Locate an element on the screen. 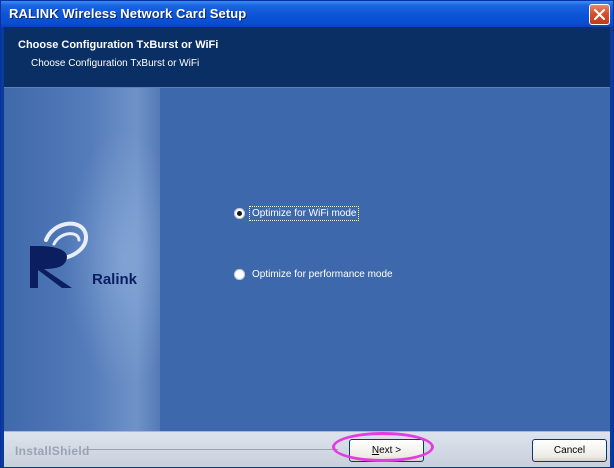 The height and width of the screenshot is (468, 614). close-icon is located at coordinates (599, 14).